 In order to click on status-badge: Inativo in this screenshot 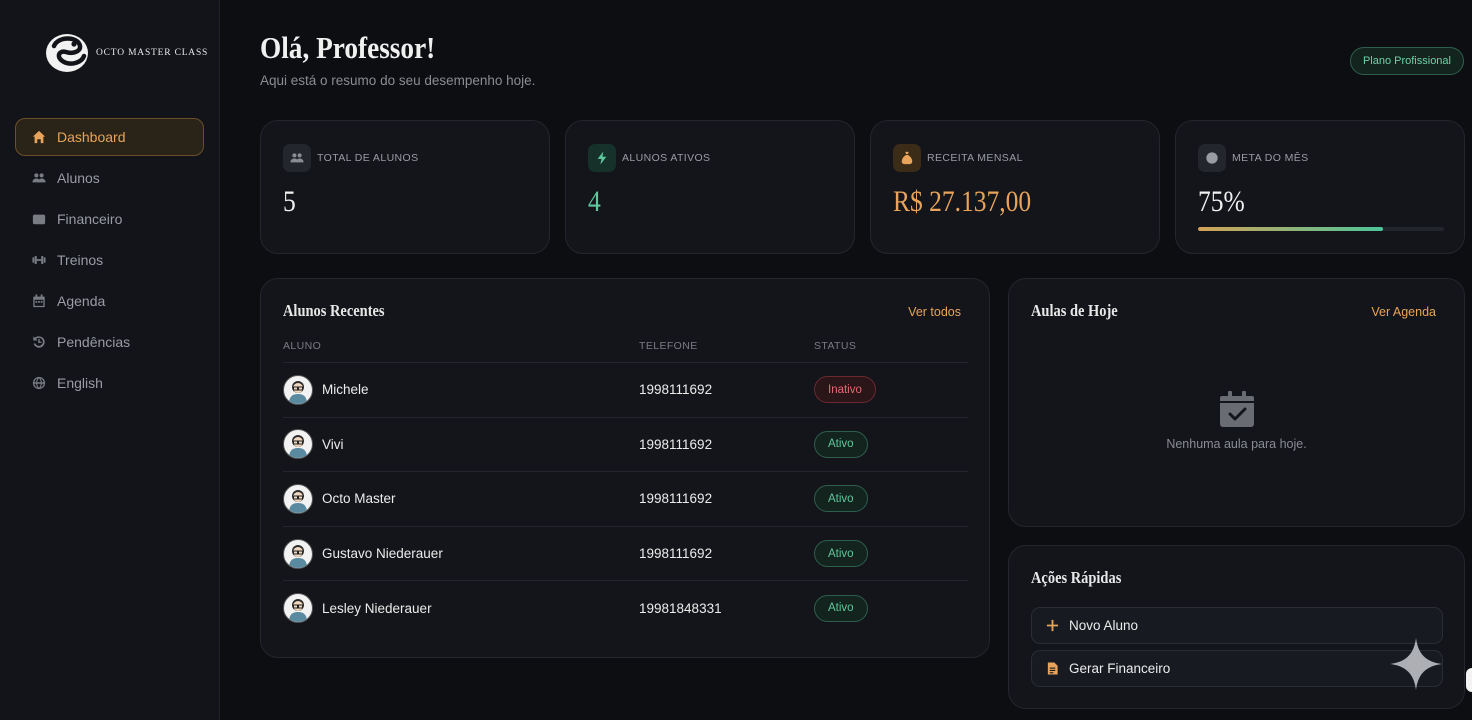, I will do `click(845, 390)`.